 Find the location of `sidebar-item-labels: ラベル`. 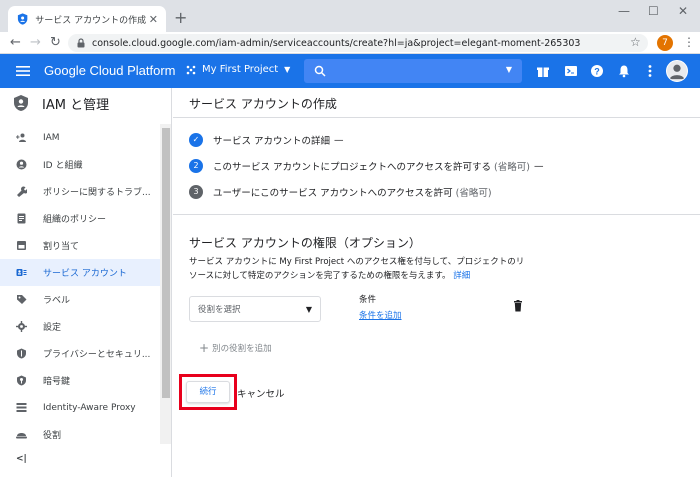

sidebar-item-labels: ラベル is located at coordinates (80, 299).